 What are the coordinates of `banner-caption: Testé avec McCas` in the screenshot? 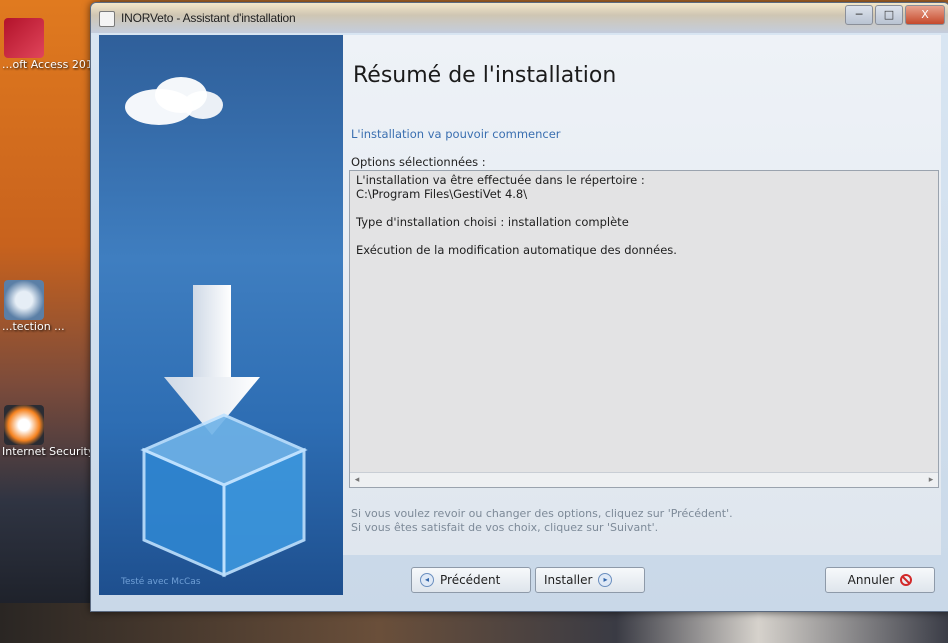 It's located at (161, 582).